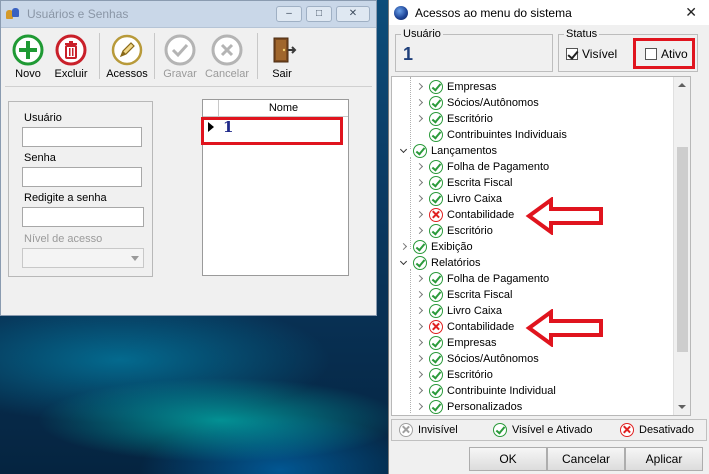 The width and height of the screenshot is (709, 474). I want to click on cancelar-dialog-button: Cancelar, so click(586, 459).